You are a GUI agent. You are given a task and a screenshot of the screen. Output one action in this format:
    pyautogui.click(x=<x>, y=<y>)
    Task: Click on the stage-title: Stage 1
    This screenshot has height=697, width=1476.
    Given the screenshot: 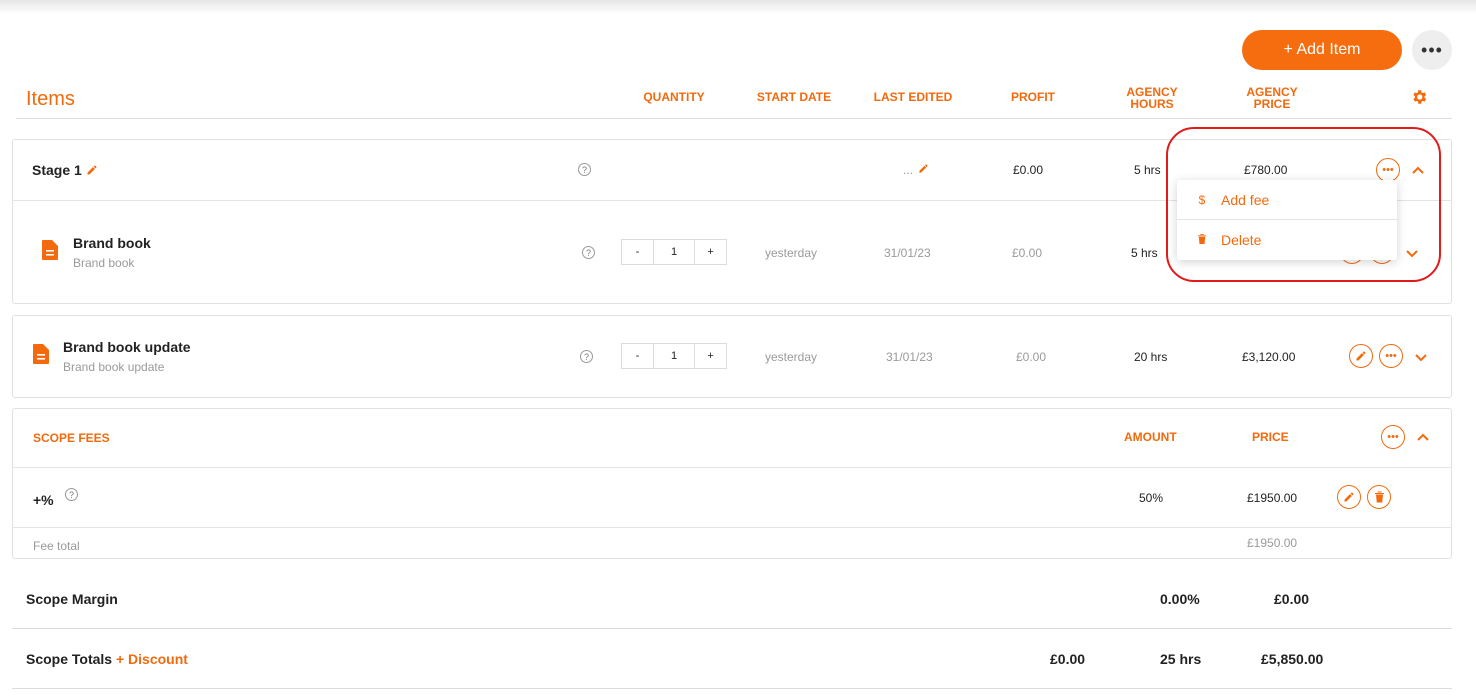 What is the action you would take?
    pyautogui.click(x=65, y=170)
    